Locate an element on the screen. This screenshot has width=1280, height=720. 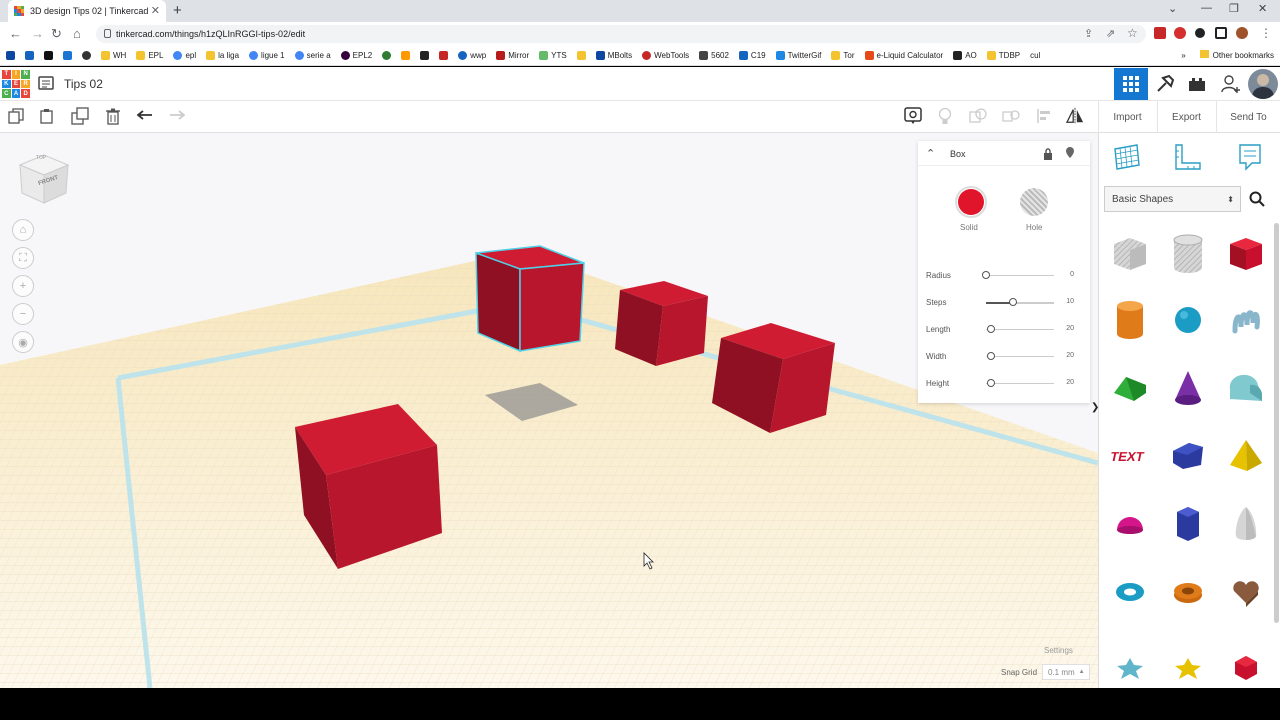
bookmark-item: YTS is located at coordinates (553, 55).